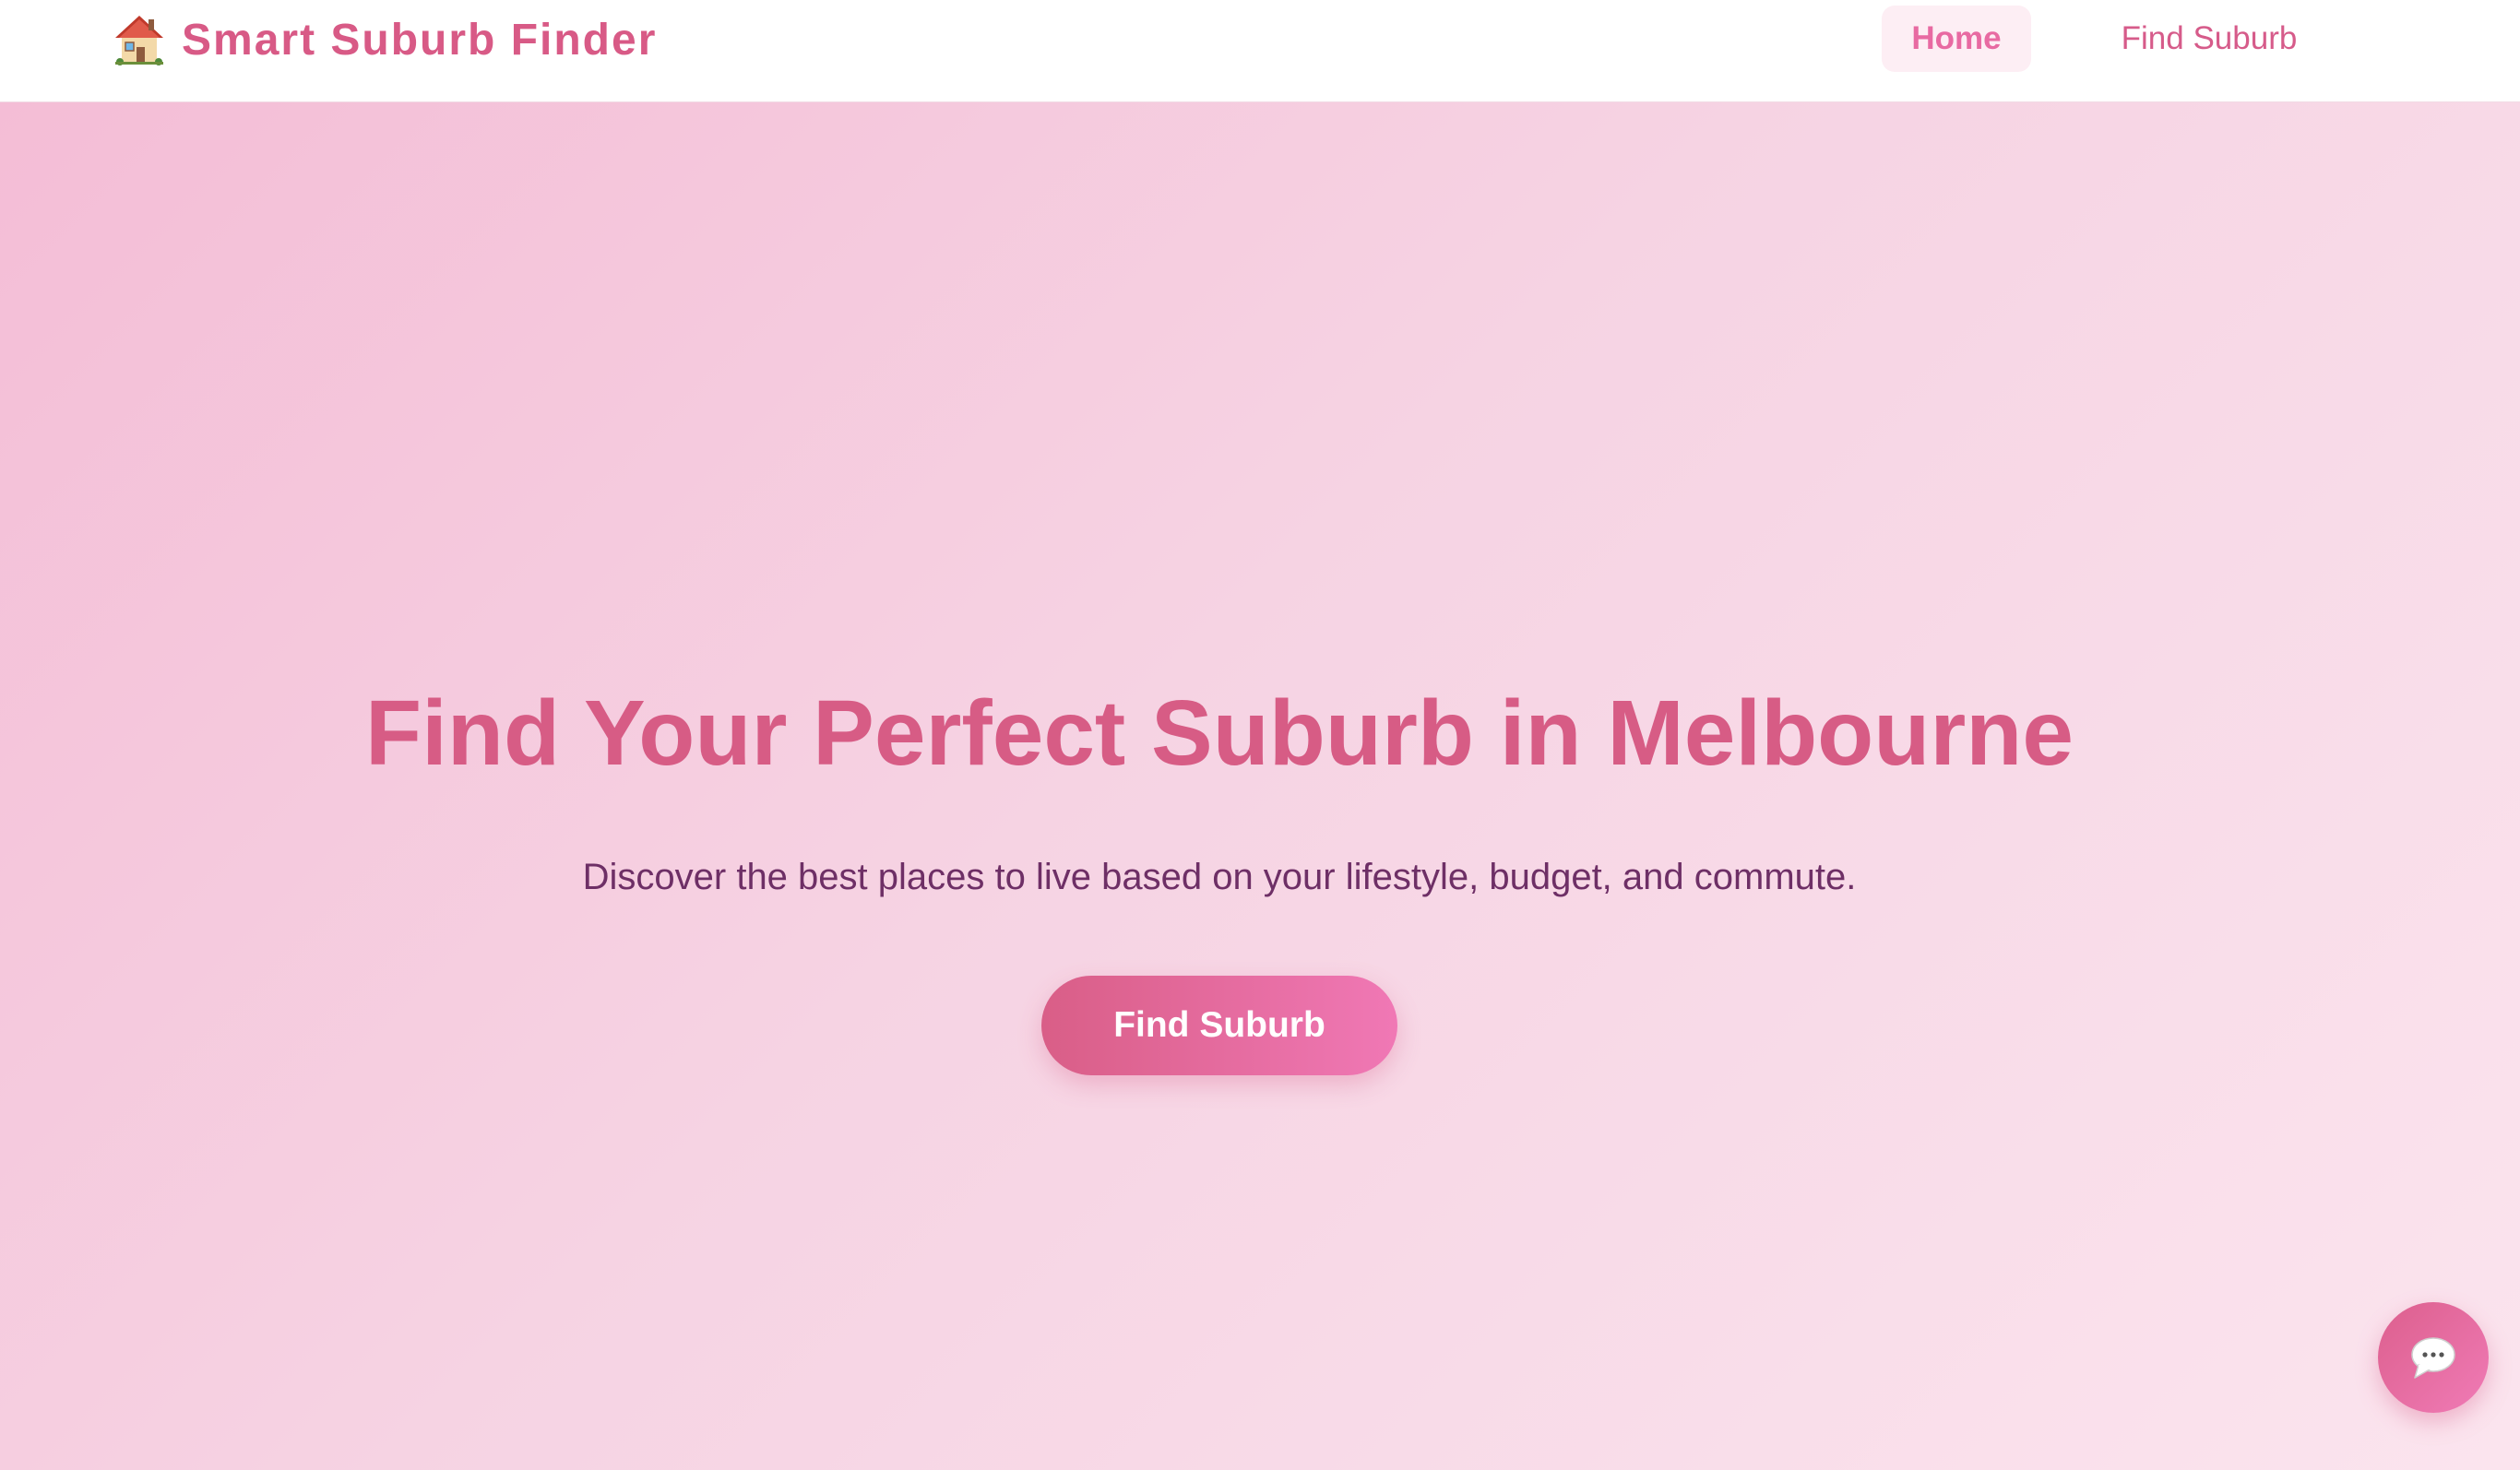 This screenshot has width=2520, height=1470. What do you see at coordinates (1219, 733) in the screenshot?
I see `hero-title: Find Your Perfect Suburb in Melbourne` at bounding box center [1219, 733].